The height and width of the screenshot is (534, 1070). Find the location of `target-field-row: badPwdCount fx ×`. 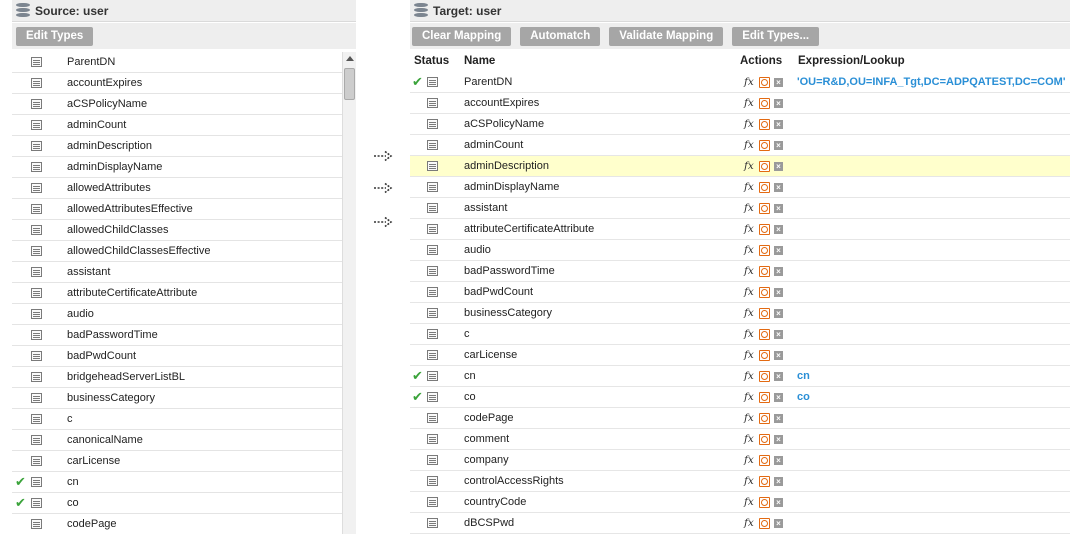

target-field-row: badPwdCount fx × is located at coordinates (740, 292).